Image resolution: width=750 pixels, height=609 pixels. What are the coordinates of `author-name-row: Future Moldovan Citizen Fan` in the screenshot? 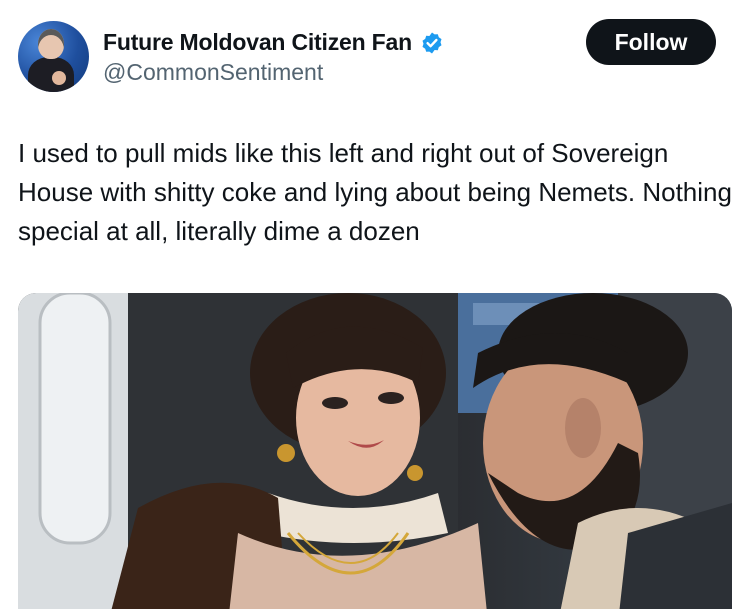 It's located at (273, 42).